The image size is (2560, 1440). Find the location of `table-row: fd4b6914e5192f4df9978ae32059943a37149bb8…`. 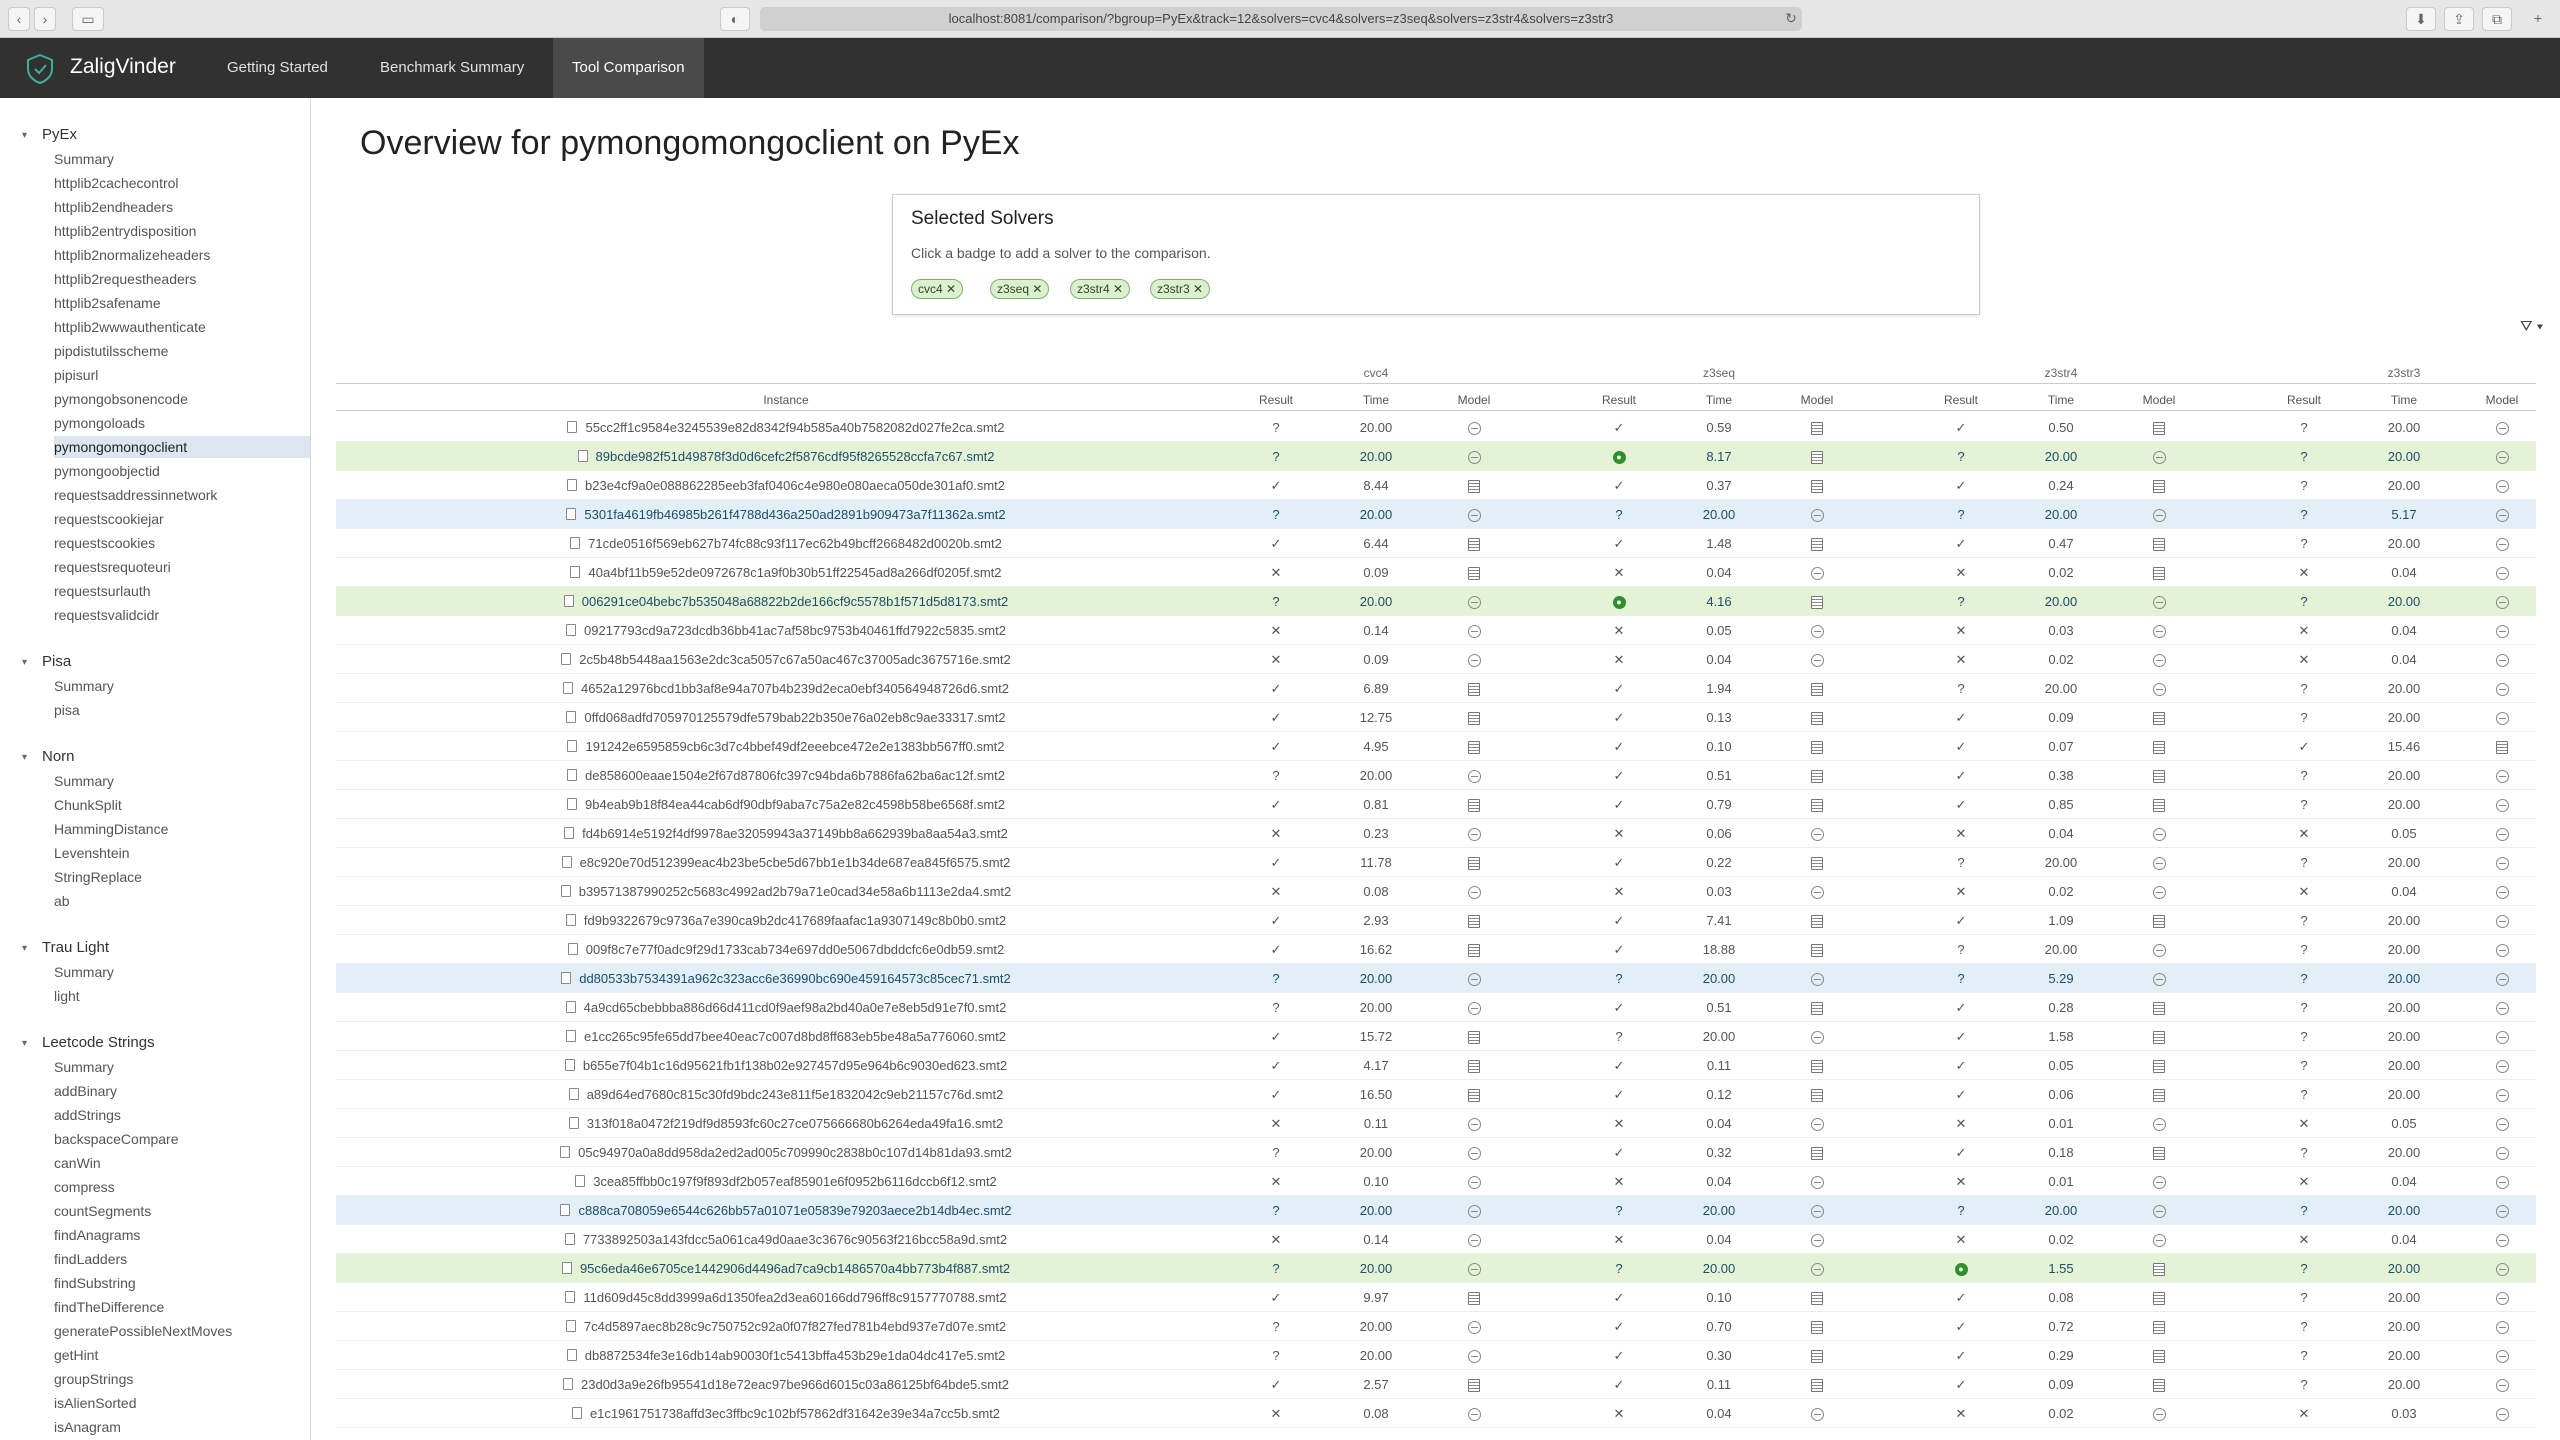

table-row: fd4b6914e5192f4df9978ae32059943a37149bb8… is located at coordinates (1436, 833).